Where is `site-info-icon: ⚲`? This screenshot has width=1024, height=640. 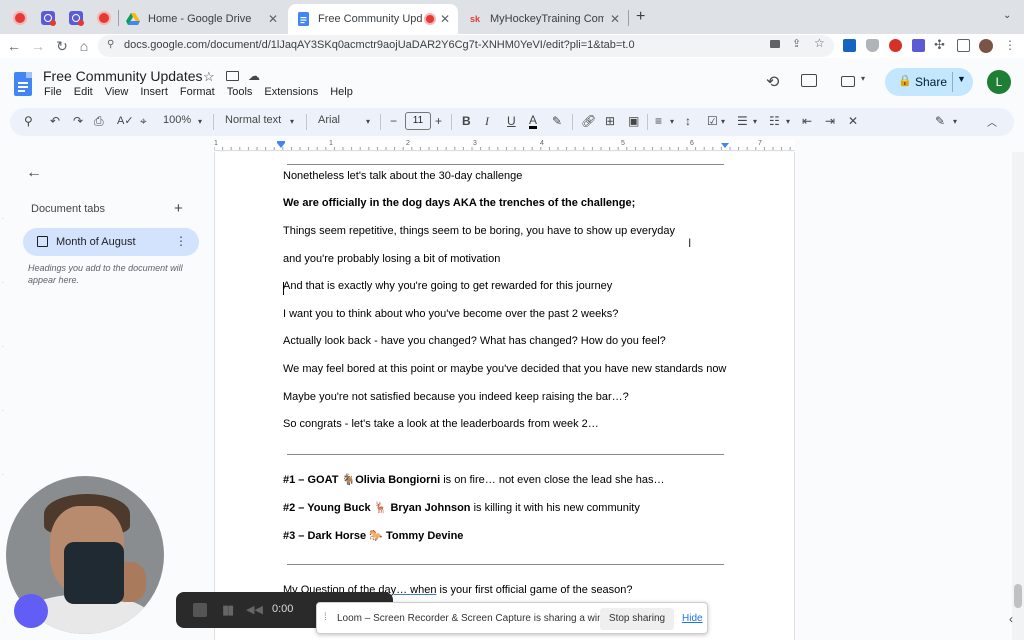 site-info-icon: ⚲ is located at coordinates (110, 44).